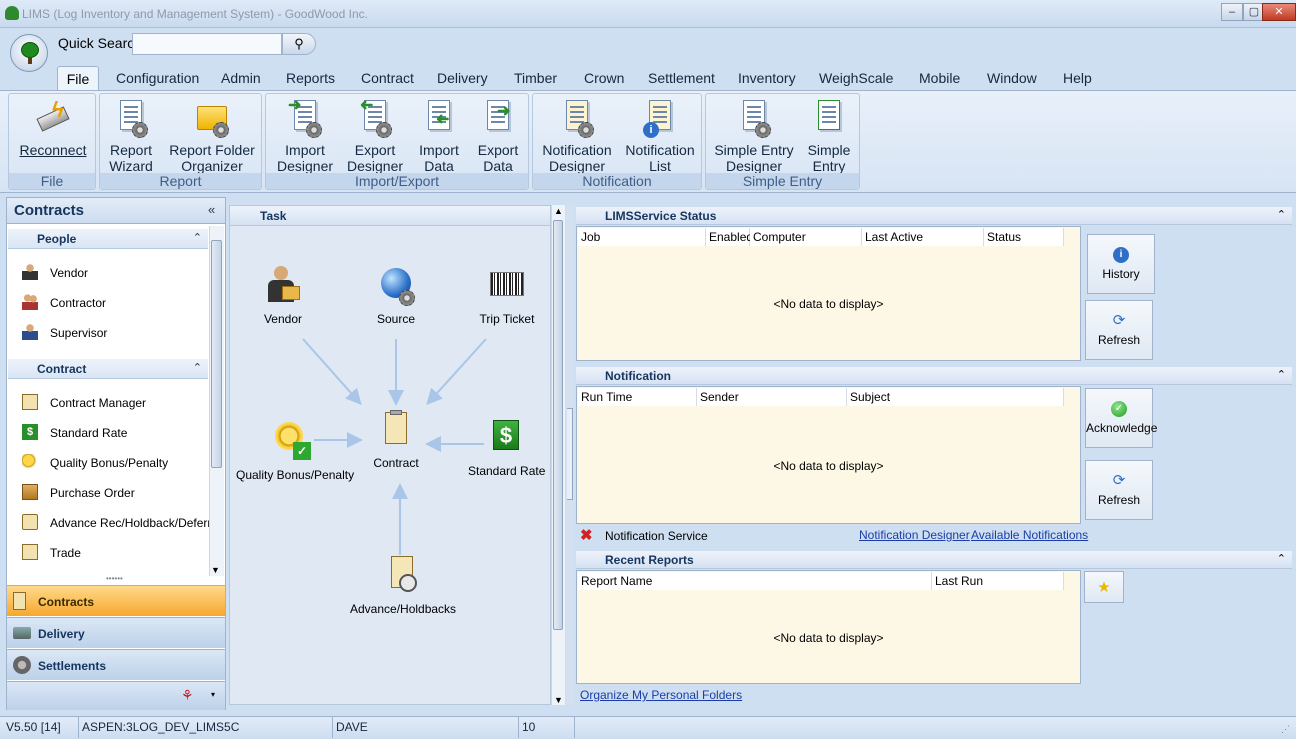 Image resolution: width=1296 pixels, height=739 pixels. I want to click on notification-designer-link: Notification Designer, so click(914, 535).